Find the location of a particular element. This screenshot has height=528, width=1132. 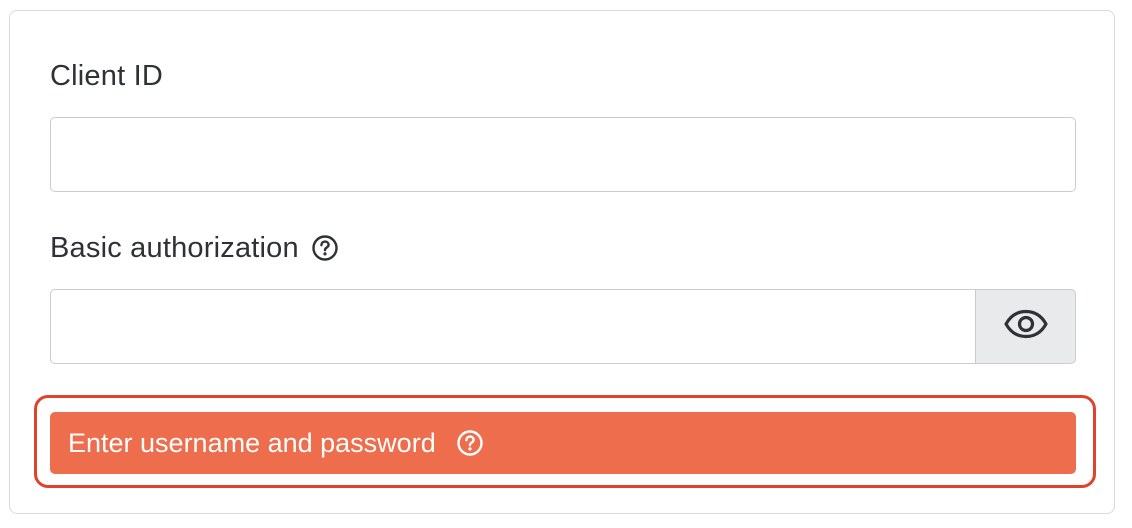

basic-authorization-input-group is located at coordinates (563, 326).